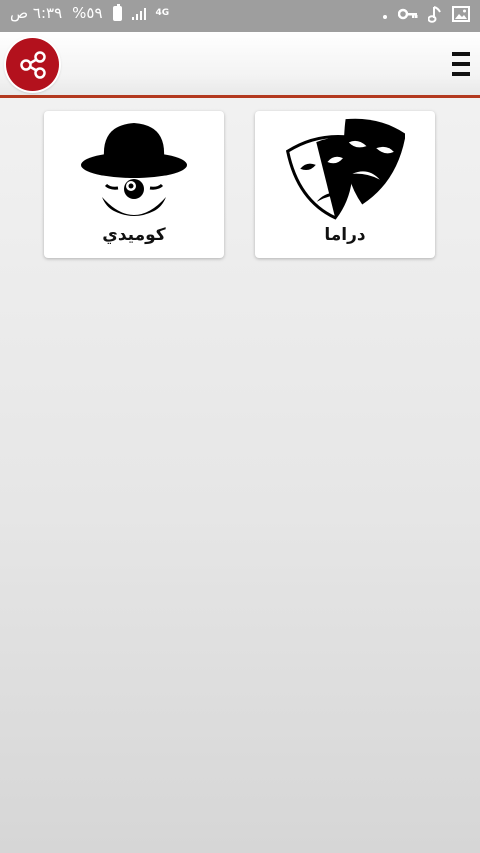  What do you see at coordinates (36, 13) in the screenshot?
I see `time-text: ٦:٣٩ ص` at bounding box center [36, 13].